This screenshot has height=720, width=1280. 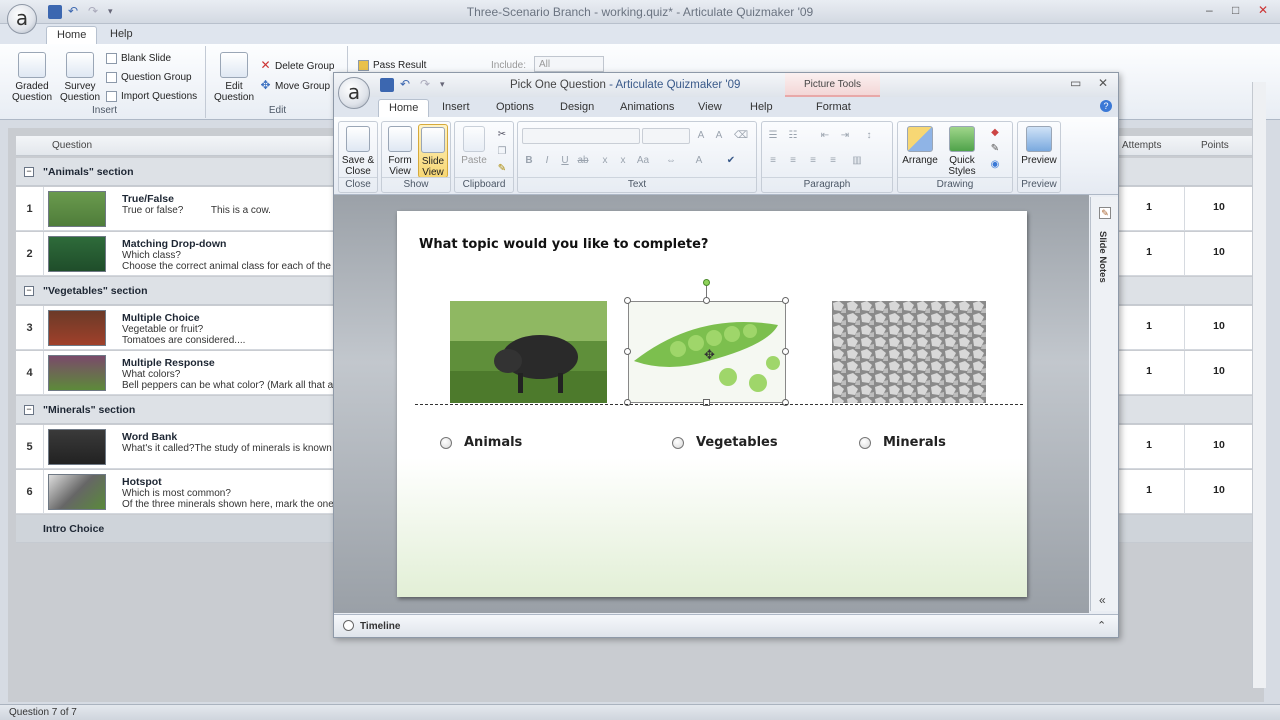 What do you see at coordinates (515, 108) in the screenshot?
I see `tab-options: Options` at bounding box center [515, 108].